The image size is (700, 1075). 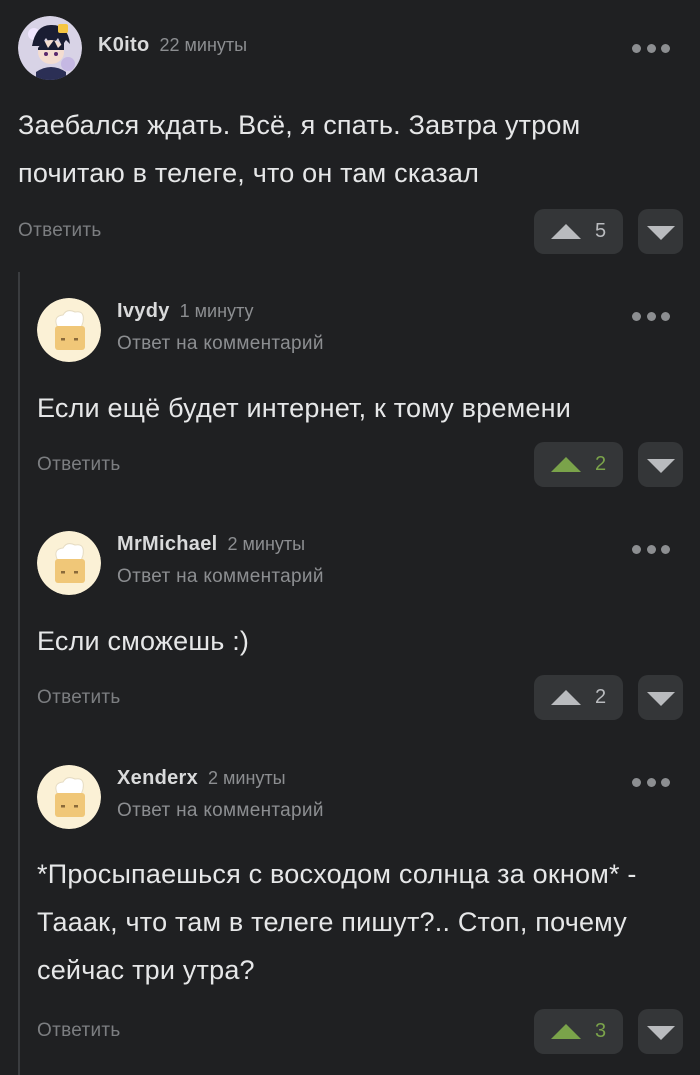 What do you see at coordinates (143, 311) in the screenshot?
I see `username: Ivydy` at bounding box center [143, 311].